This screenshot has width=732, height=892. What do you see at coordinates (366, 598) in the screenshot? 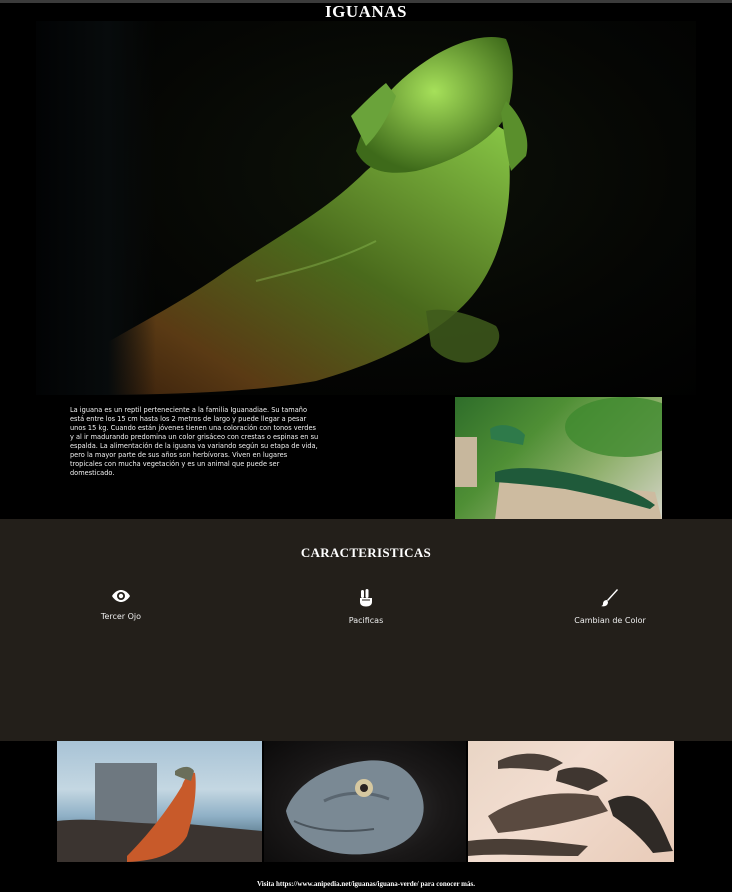
I see `peace-hand-icon` at bounding box center [366, 598].